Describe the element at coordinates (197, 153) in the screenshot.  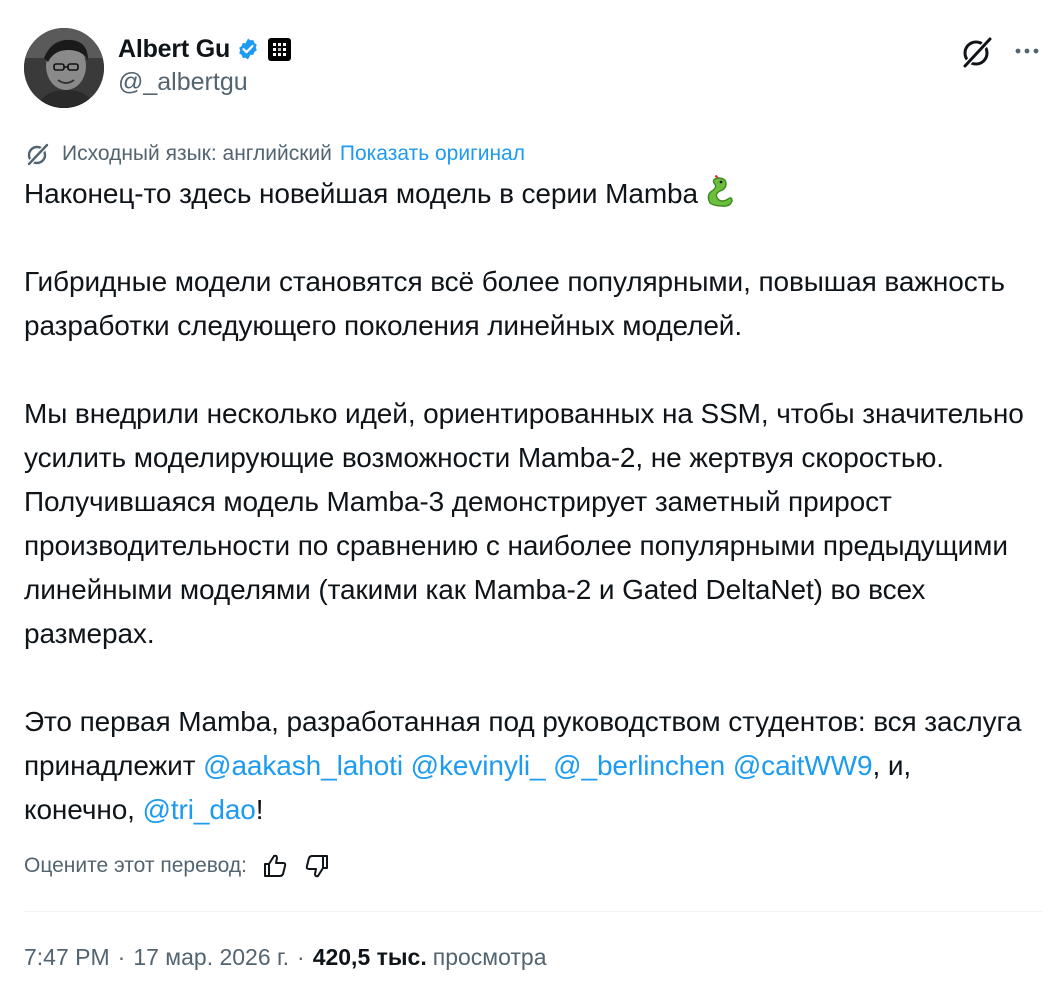
I see `translation-source-label: Исходный язык: английский` at that location.